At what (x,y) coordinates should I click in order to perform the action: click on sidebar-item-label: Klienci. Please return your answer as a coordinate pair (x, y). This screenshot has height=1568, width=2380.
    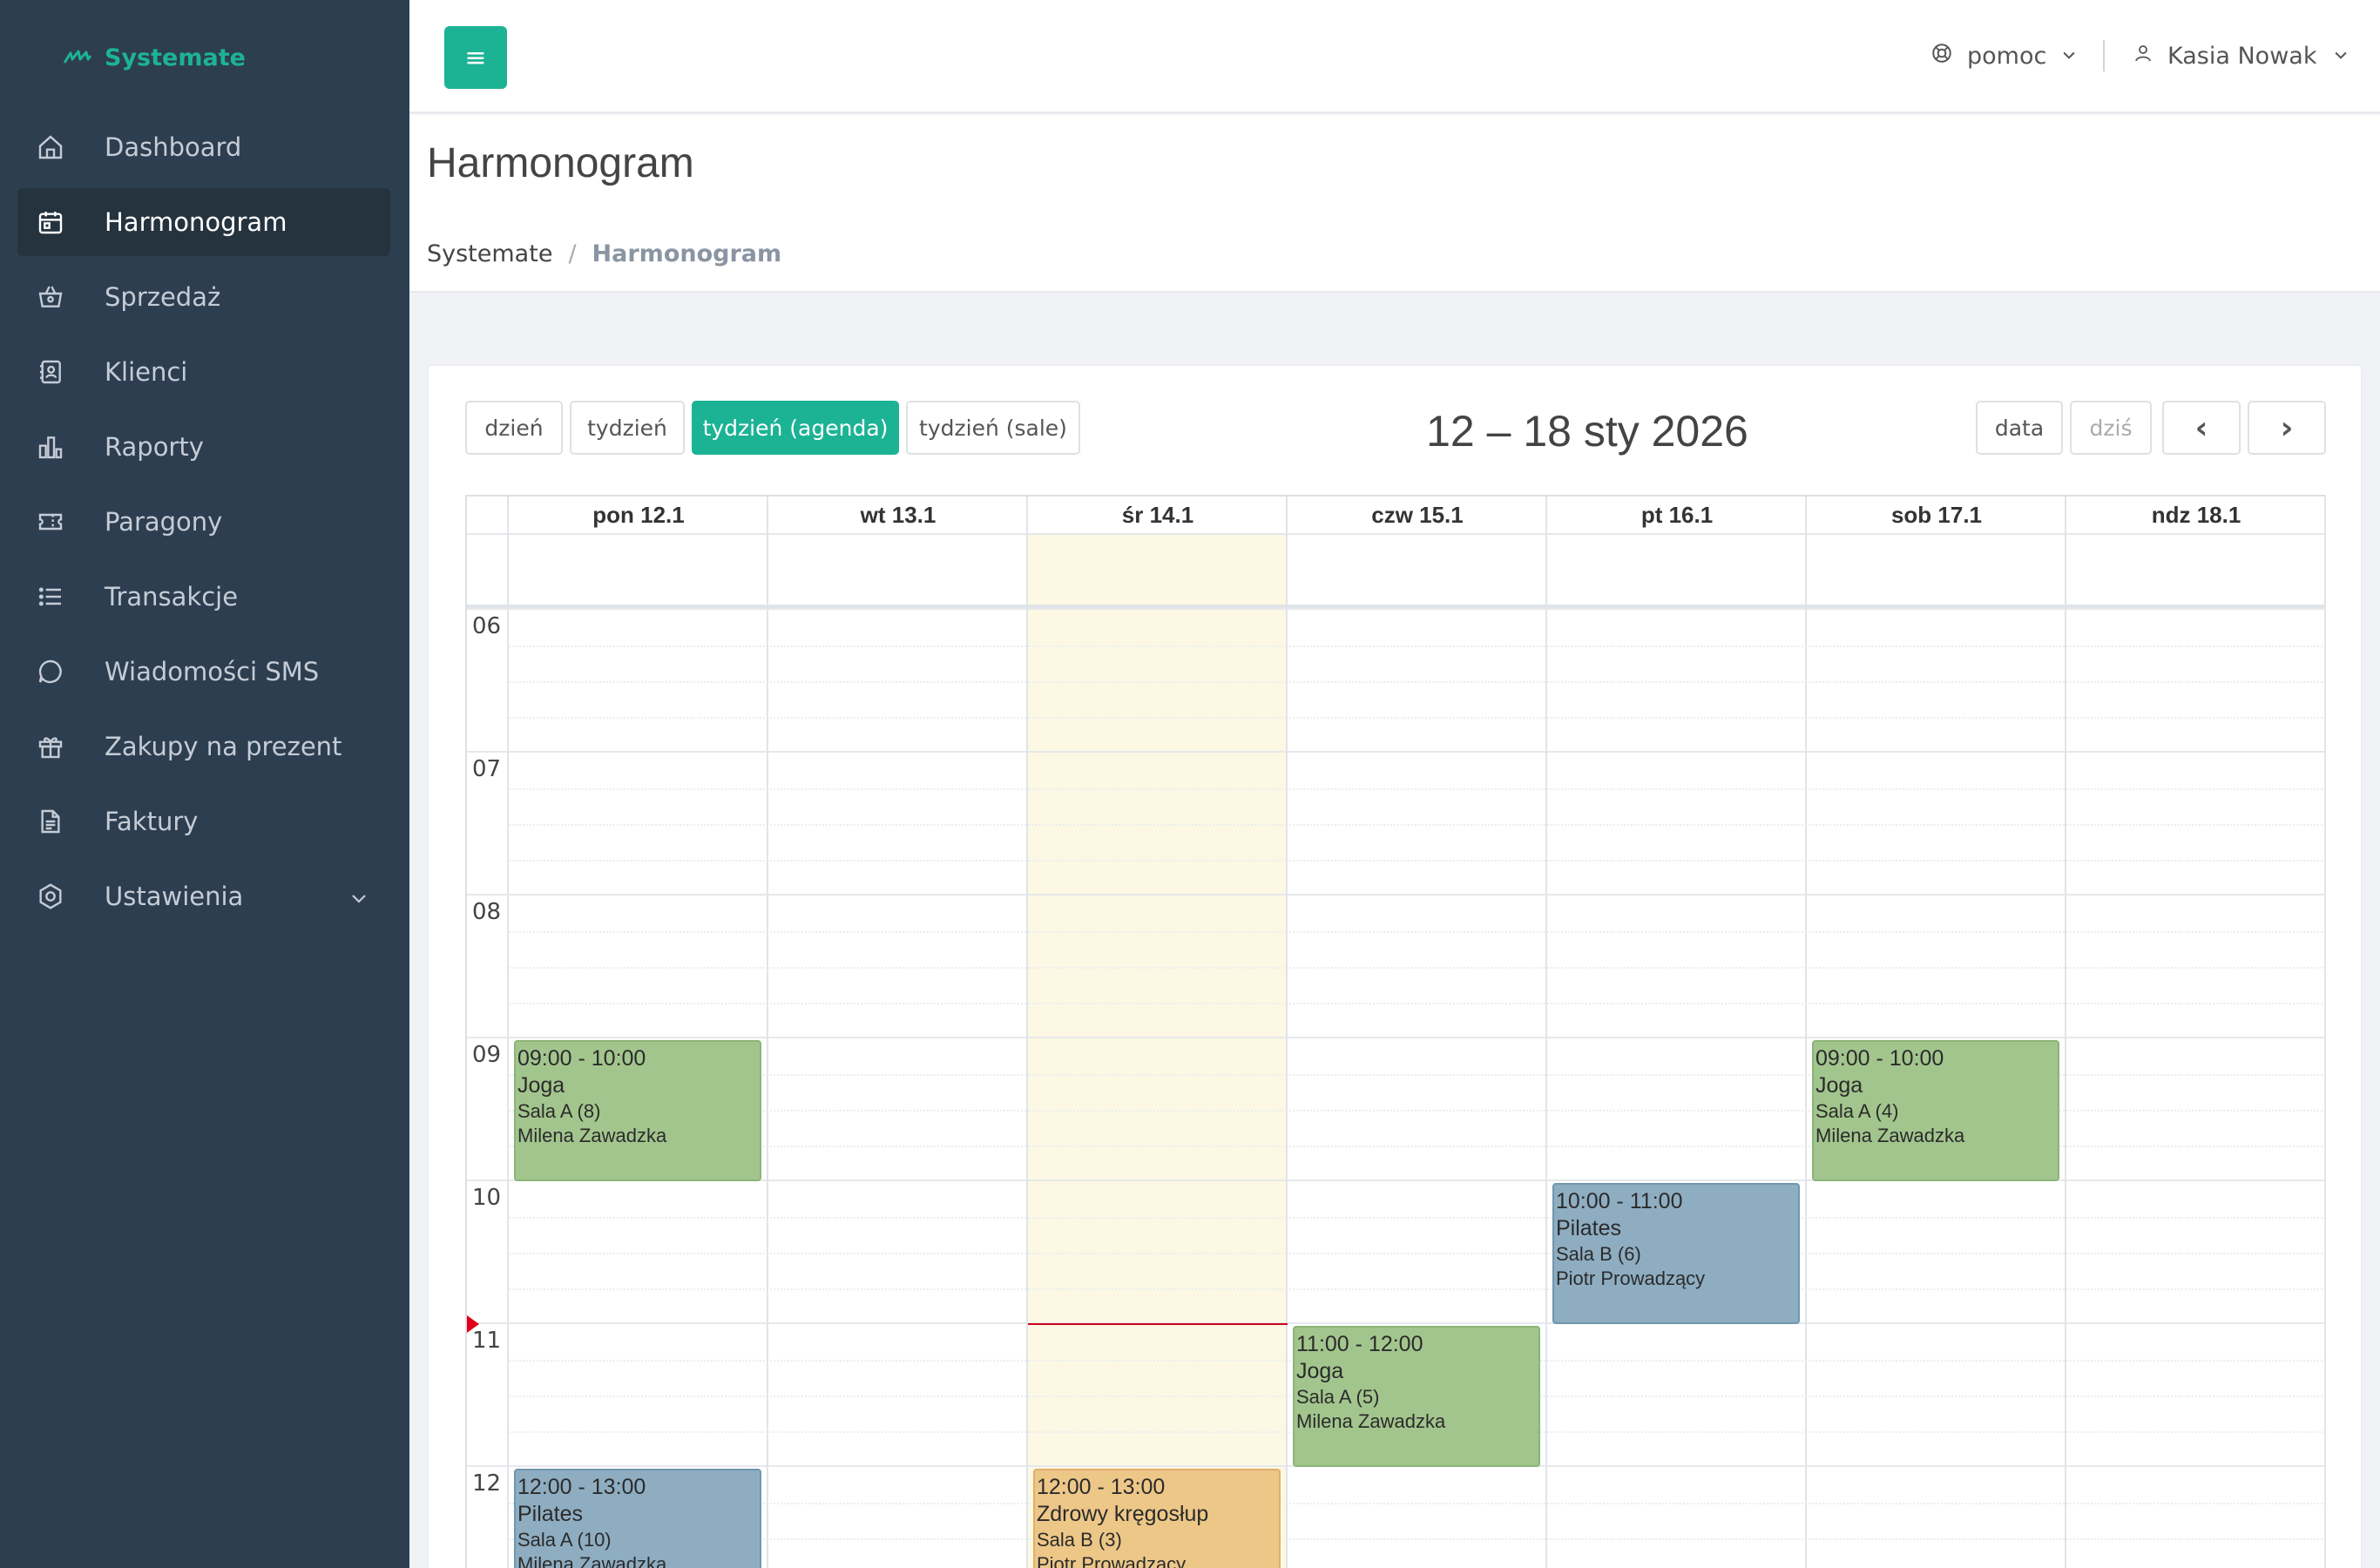
    Looking at the image, I should click on (146, 372).